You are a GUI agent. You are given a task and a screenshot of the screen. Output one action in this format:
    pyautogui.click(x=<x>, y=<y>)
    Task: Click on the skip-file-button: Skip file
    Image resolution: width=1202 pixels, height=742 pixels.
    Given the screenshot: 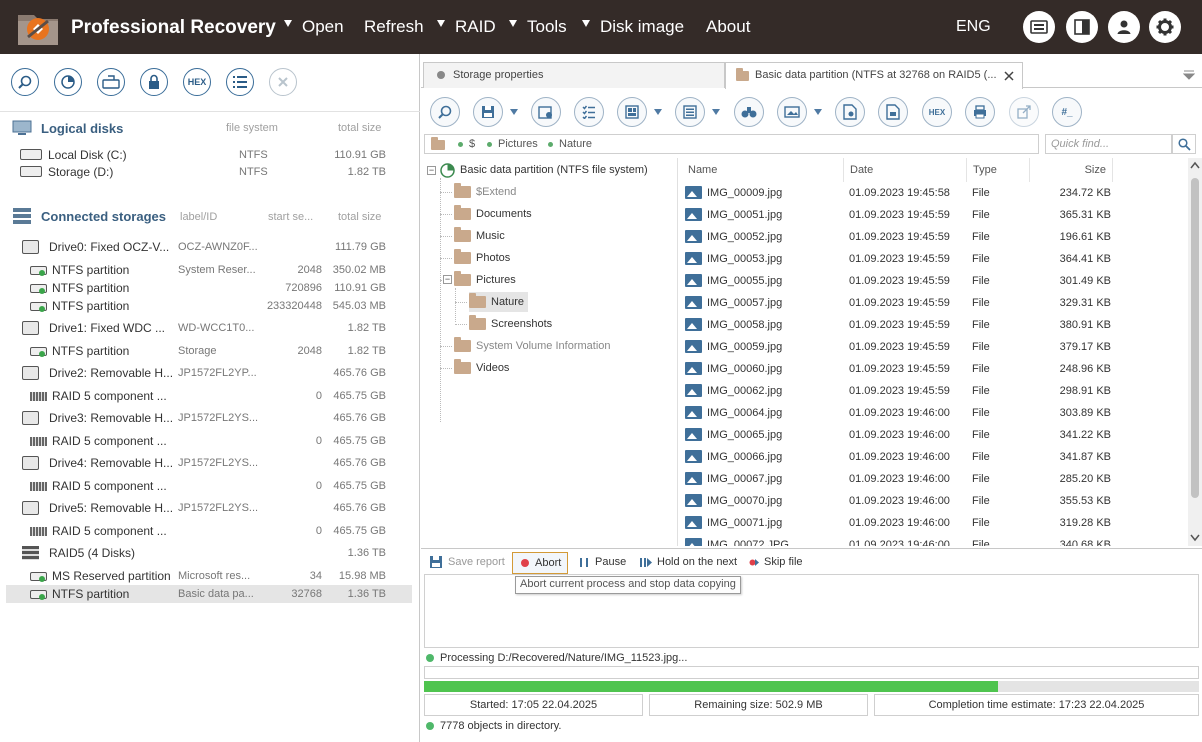 What is the action you would take?
    pyautogui.click(x=776, y=563)
    